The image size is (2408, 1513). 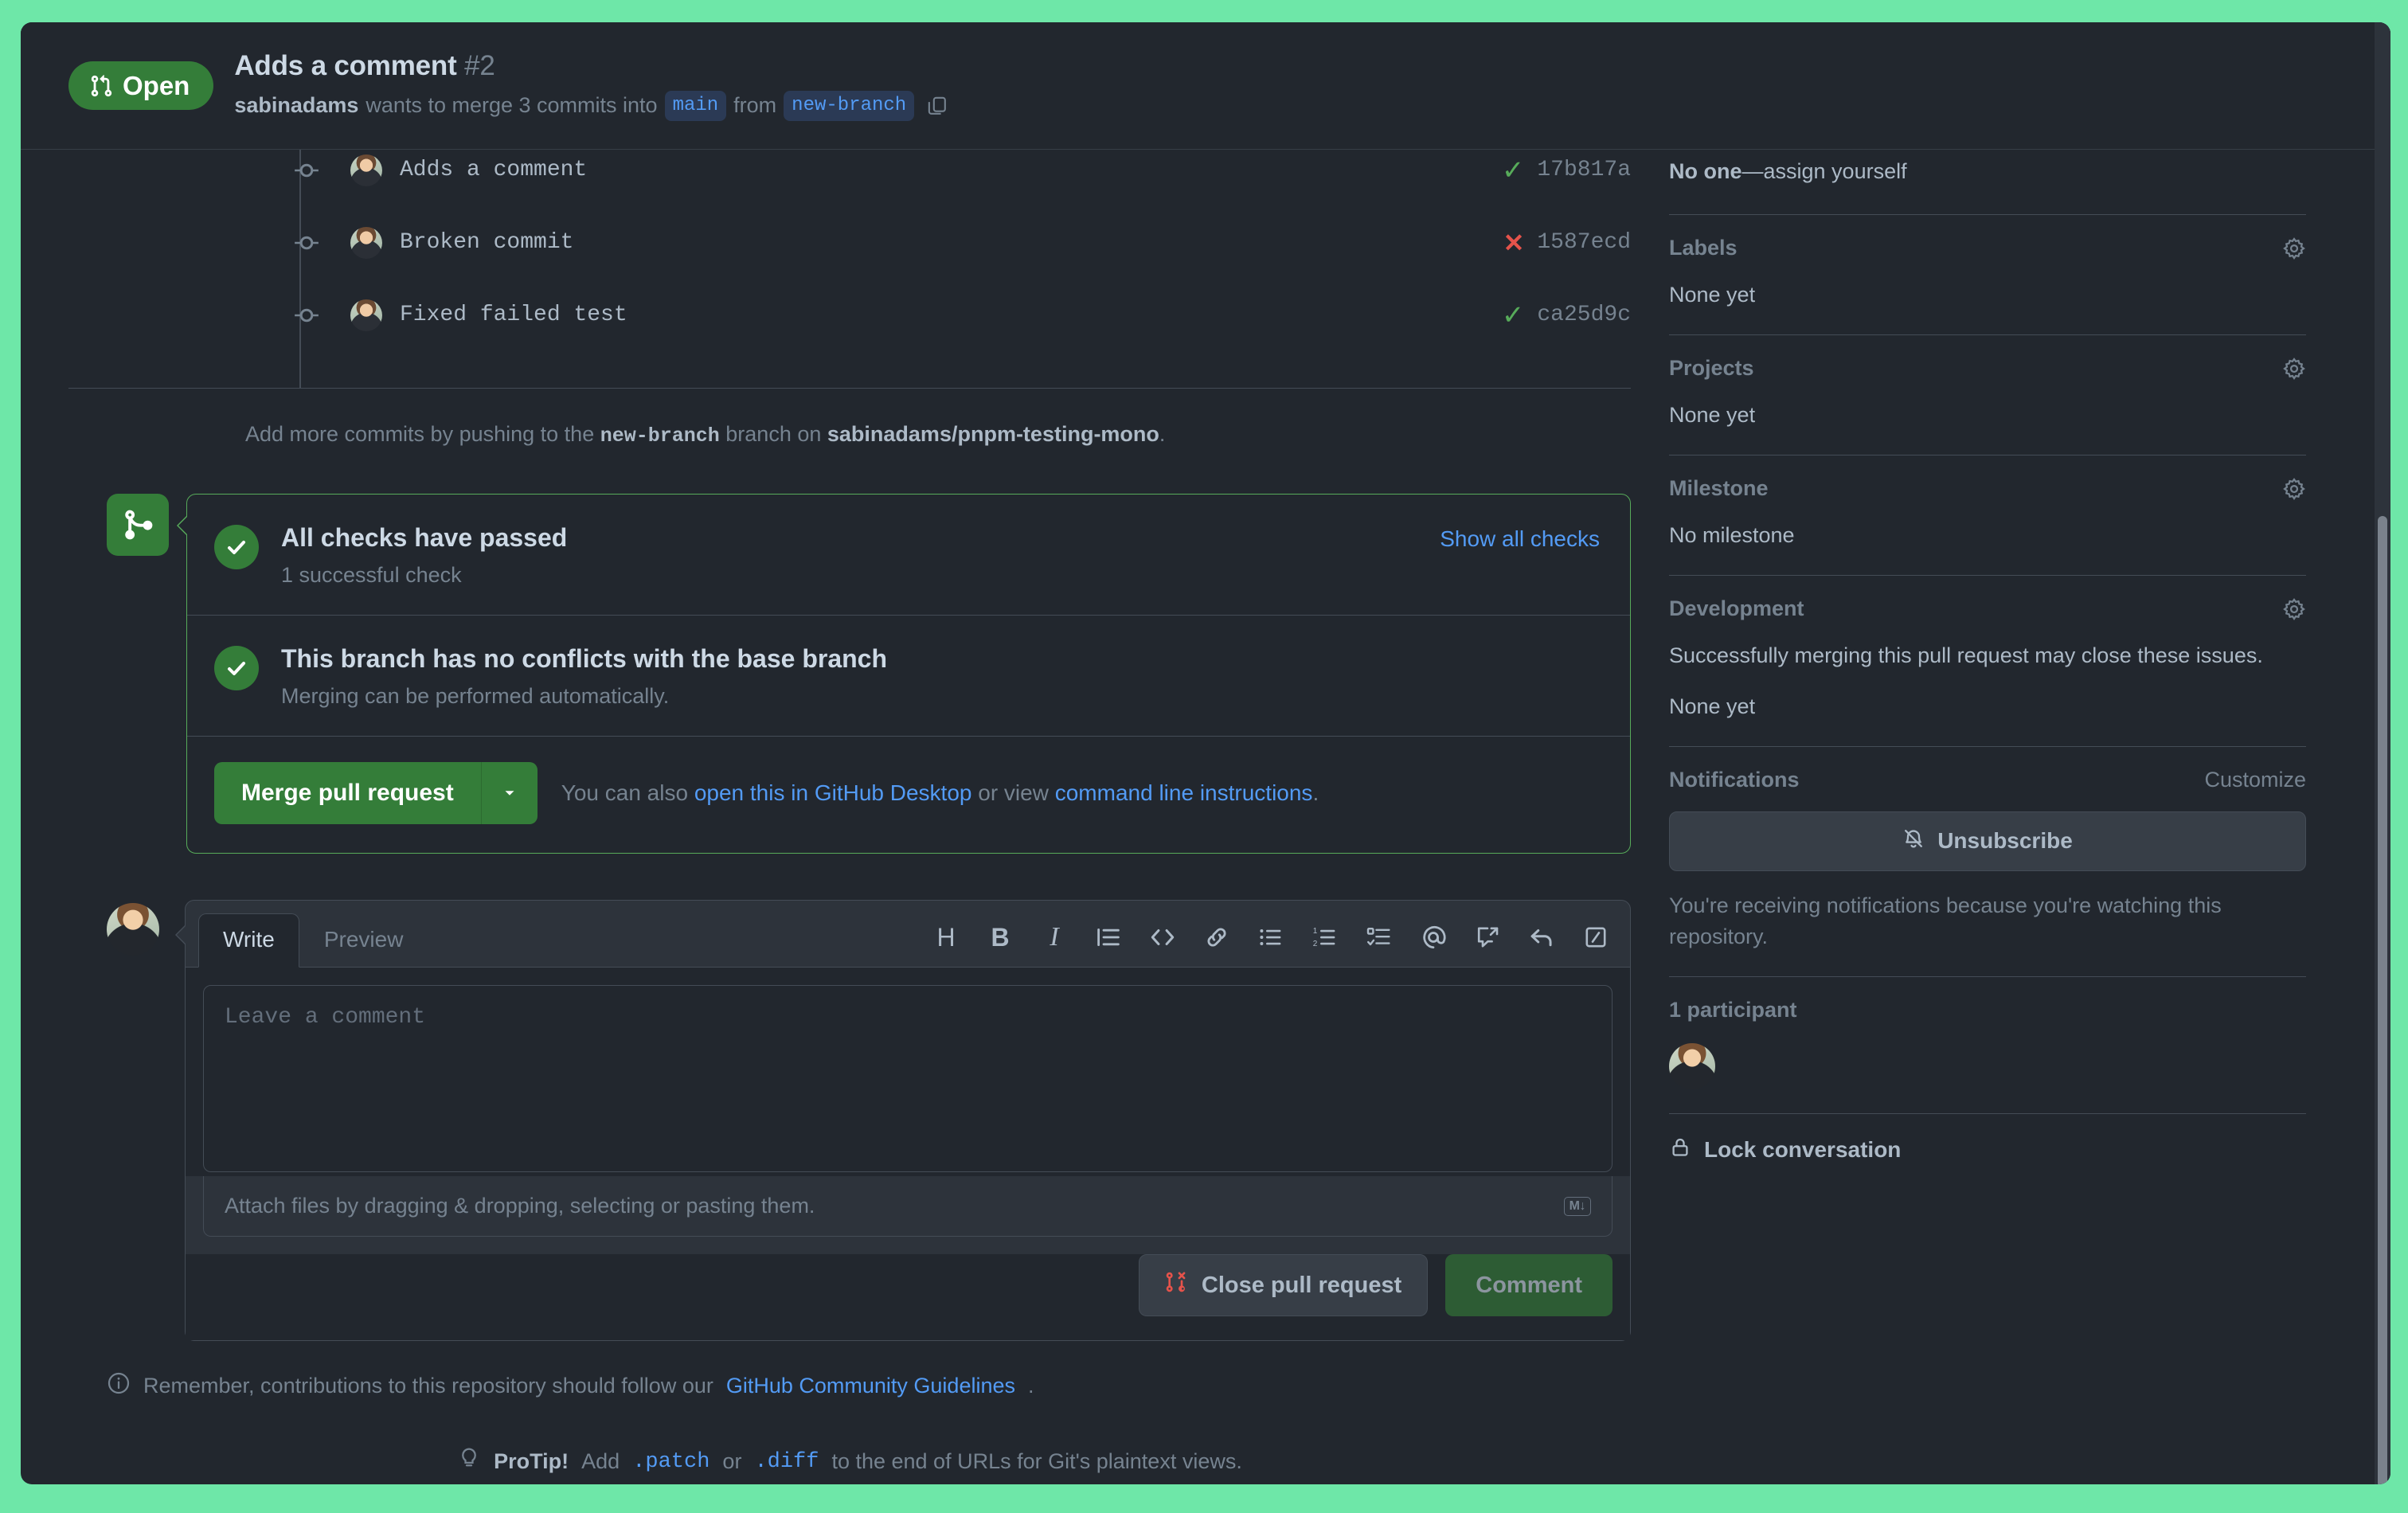 What do you see at coordinates (937, 106) in the screenshot?
I see `copy-icon` at bounding box center [937, 106].